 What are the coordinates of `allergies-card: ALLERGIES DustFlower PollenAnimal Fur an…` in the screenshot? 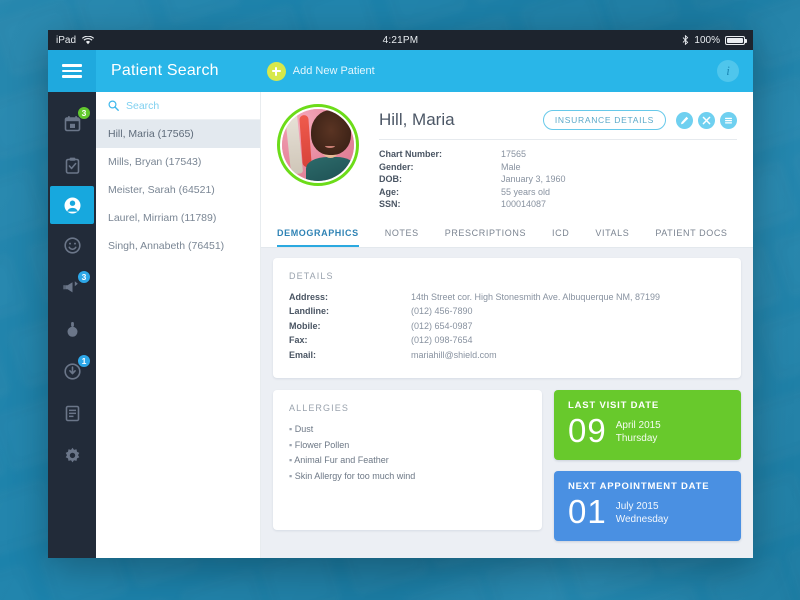 It's located at (407, 460).